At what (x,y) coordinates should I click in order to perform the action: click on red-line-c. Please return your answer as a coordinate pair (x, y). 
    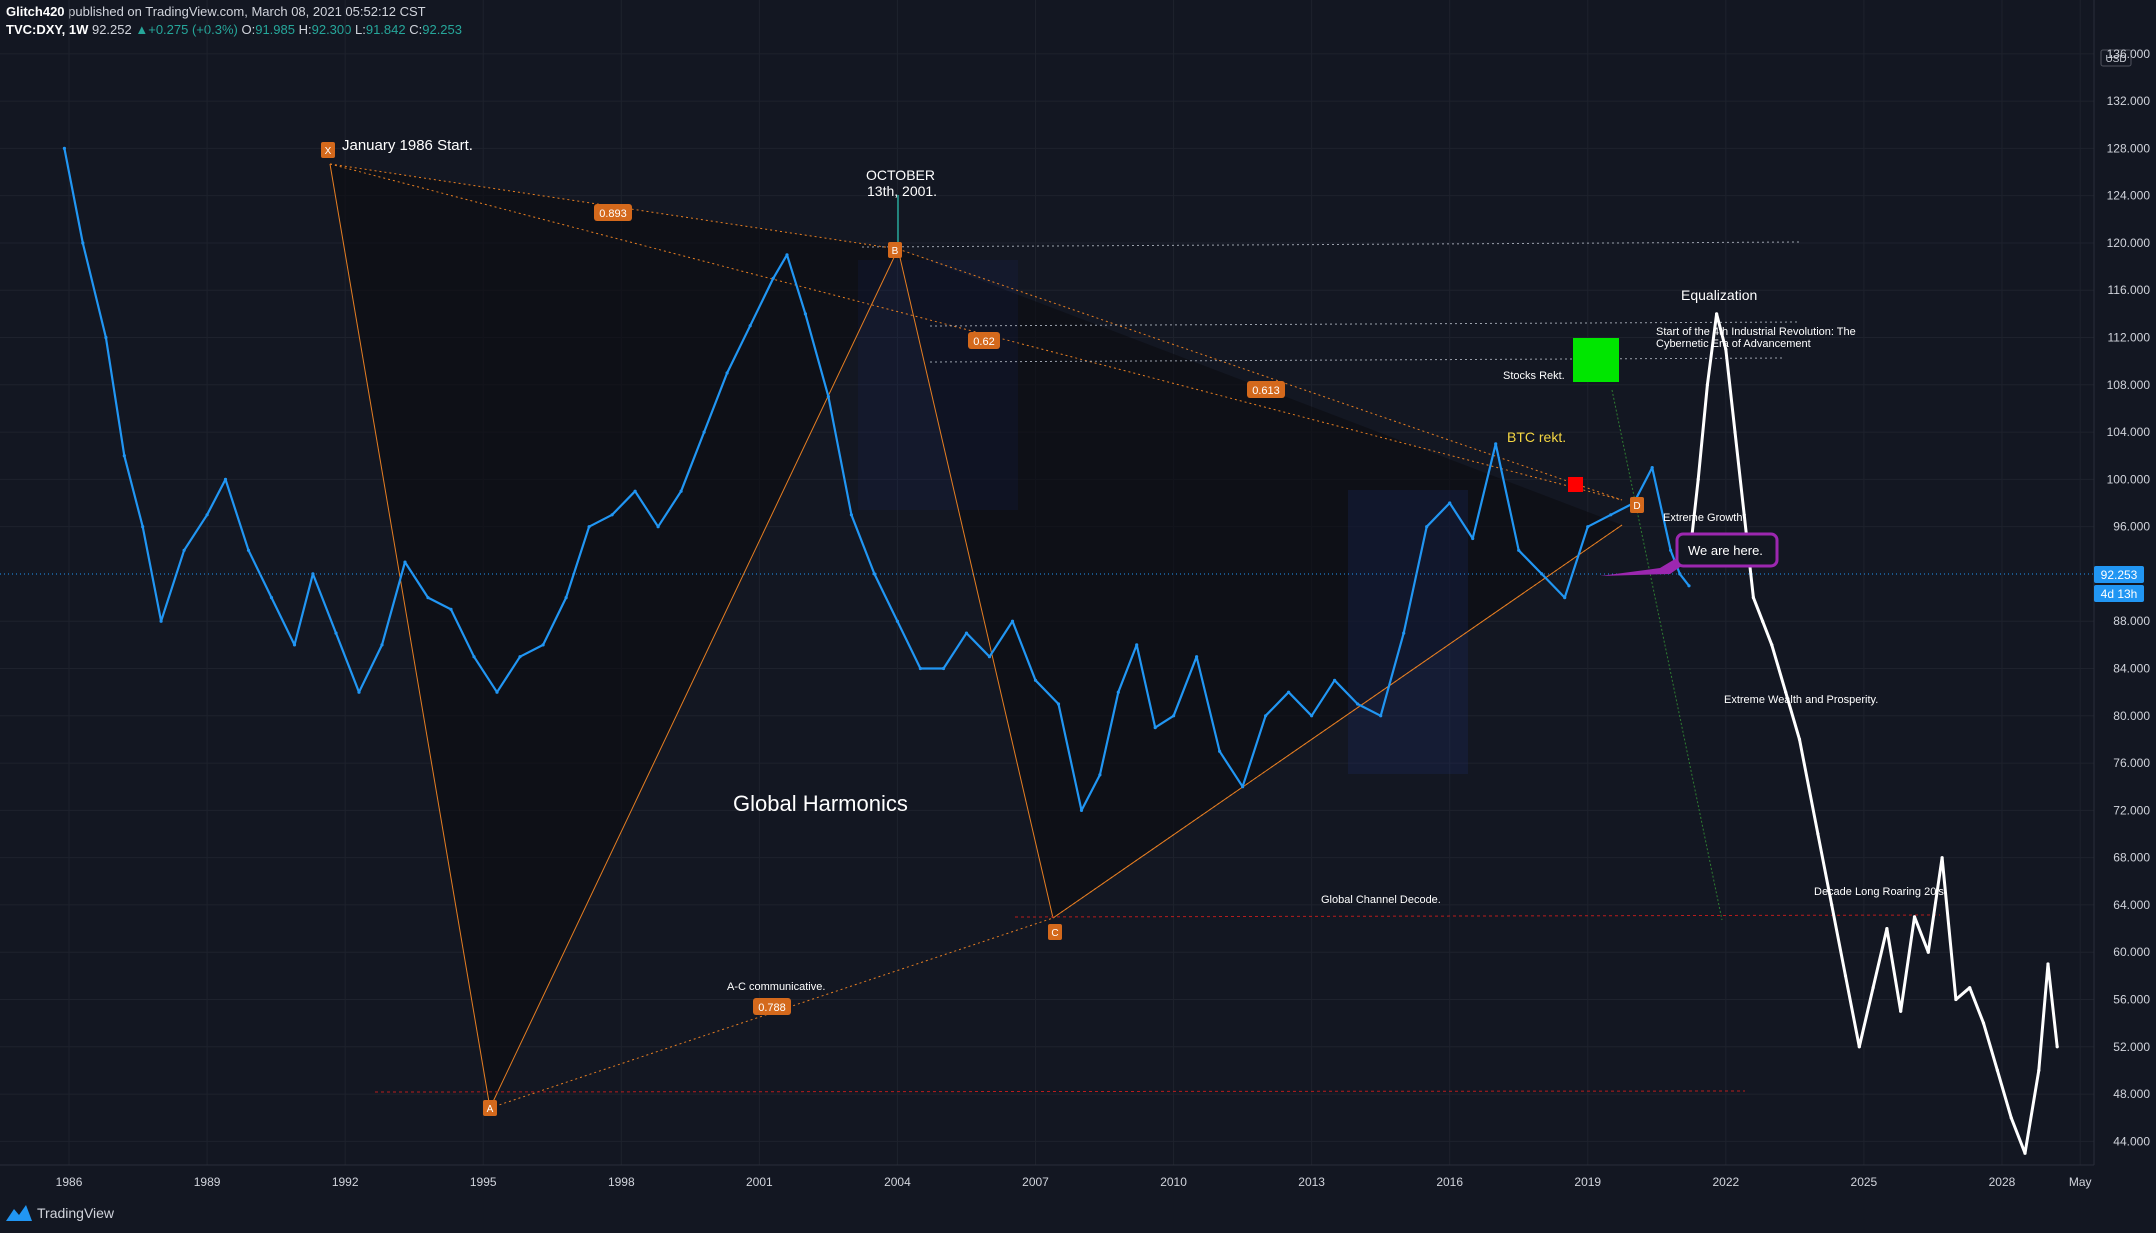
    Looking at the image, I should click on (1477, 916).